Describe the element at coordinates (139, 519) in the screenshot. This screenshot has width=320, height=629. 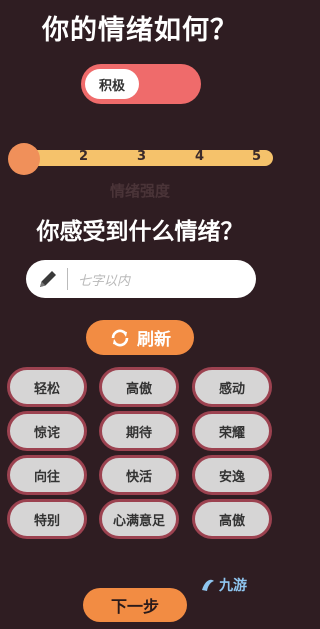
I see `emotion-chip: 心满意足` at that location.